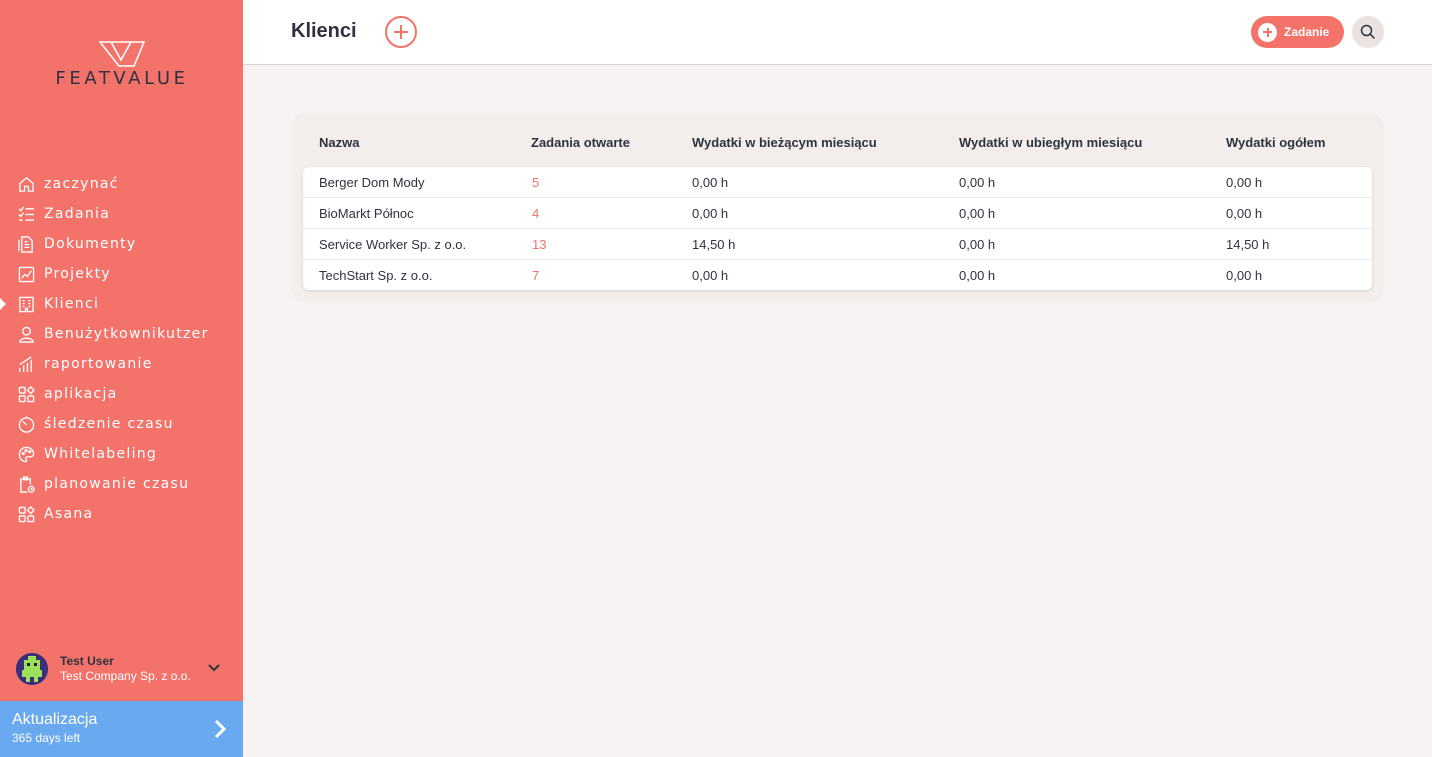 This screenshot has width=1432, height=757. What do you see at coordinates (1248, 244) in the screenshot?
I see `spend-total: 14,50 h` at bounding box center [1248, 244].